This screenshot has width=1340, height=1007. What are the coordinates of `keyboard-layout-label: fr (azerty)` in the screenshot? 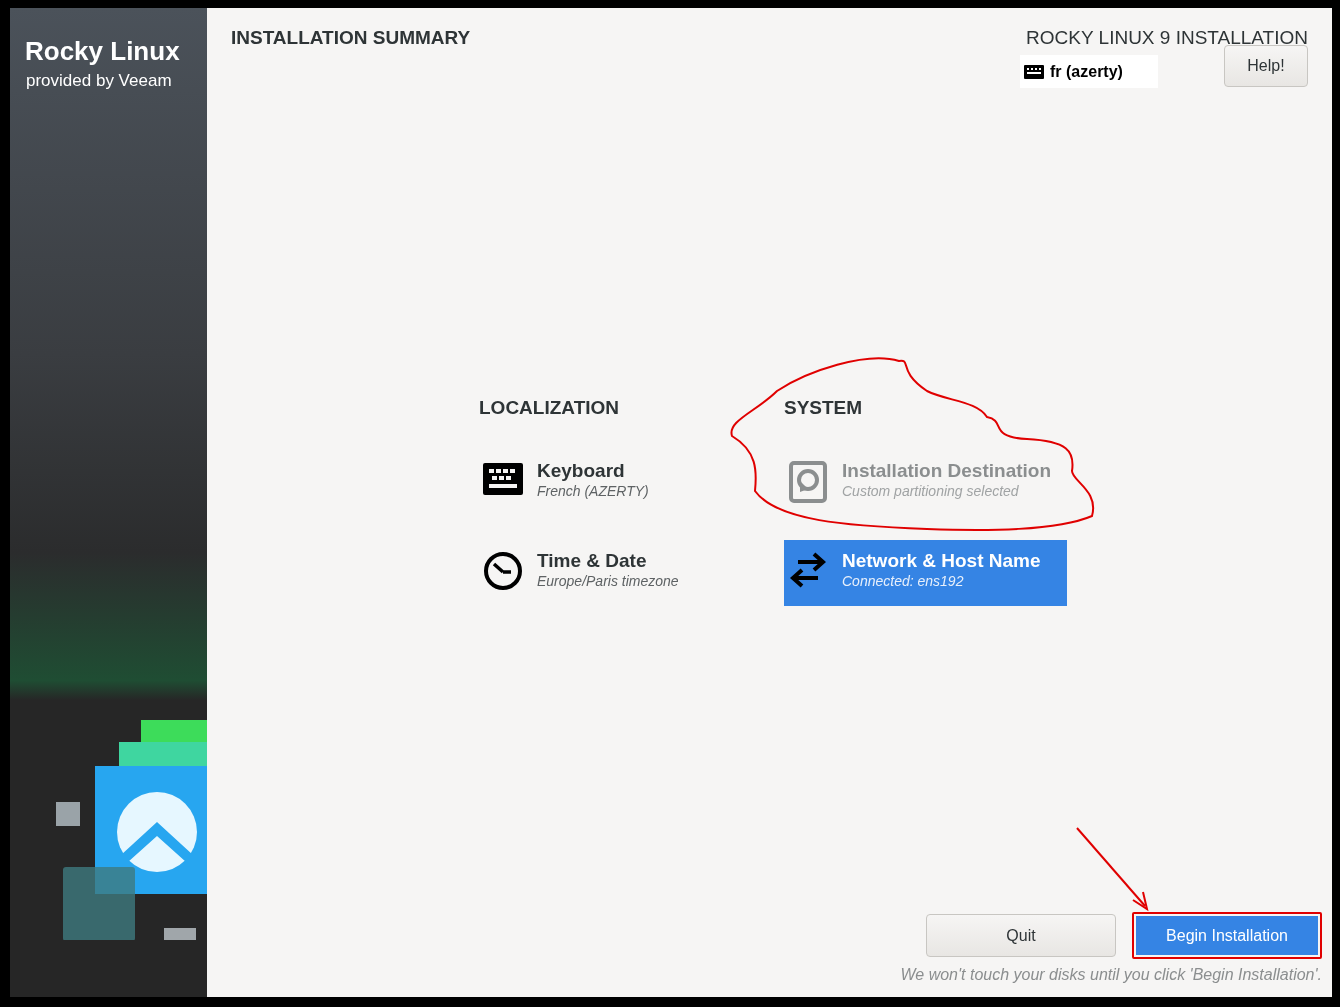 It's located at (1086, 71).